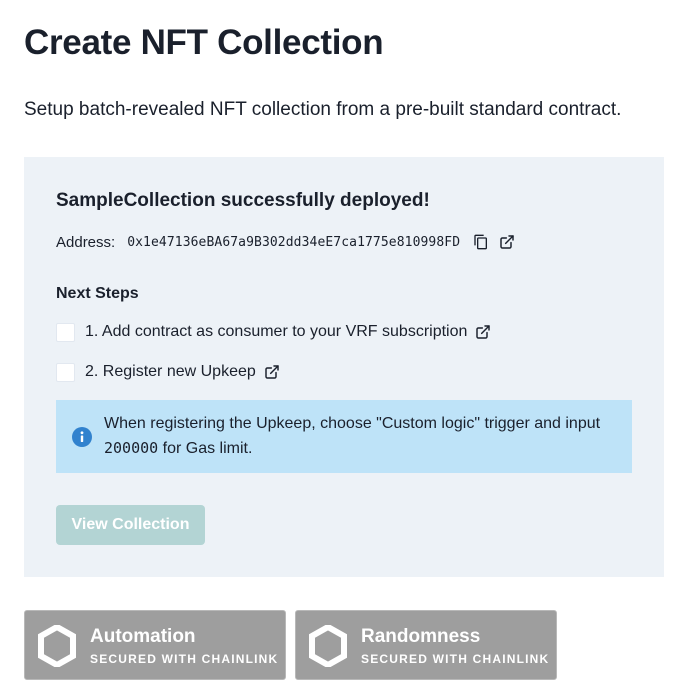 Image resolution: width=694 pixels, height=698 pixels. I want to click on page-title: Create NFT Collection, so click(204, 42).